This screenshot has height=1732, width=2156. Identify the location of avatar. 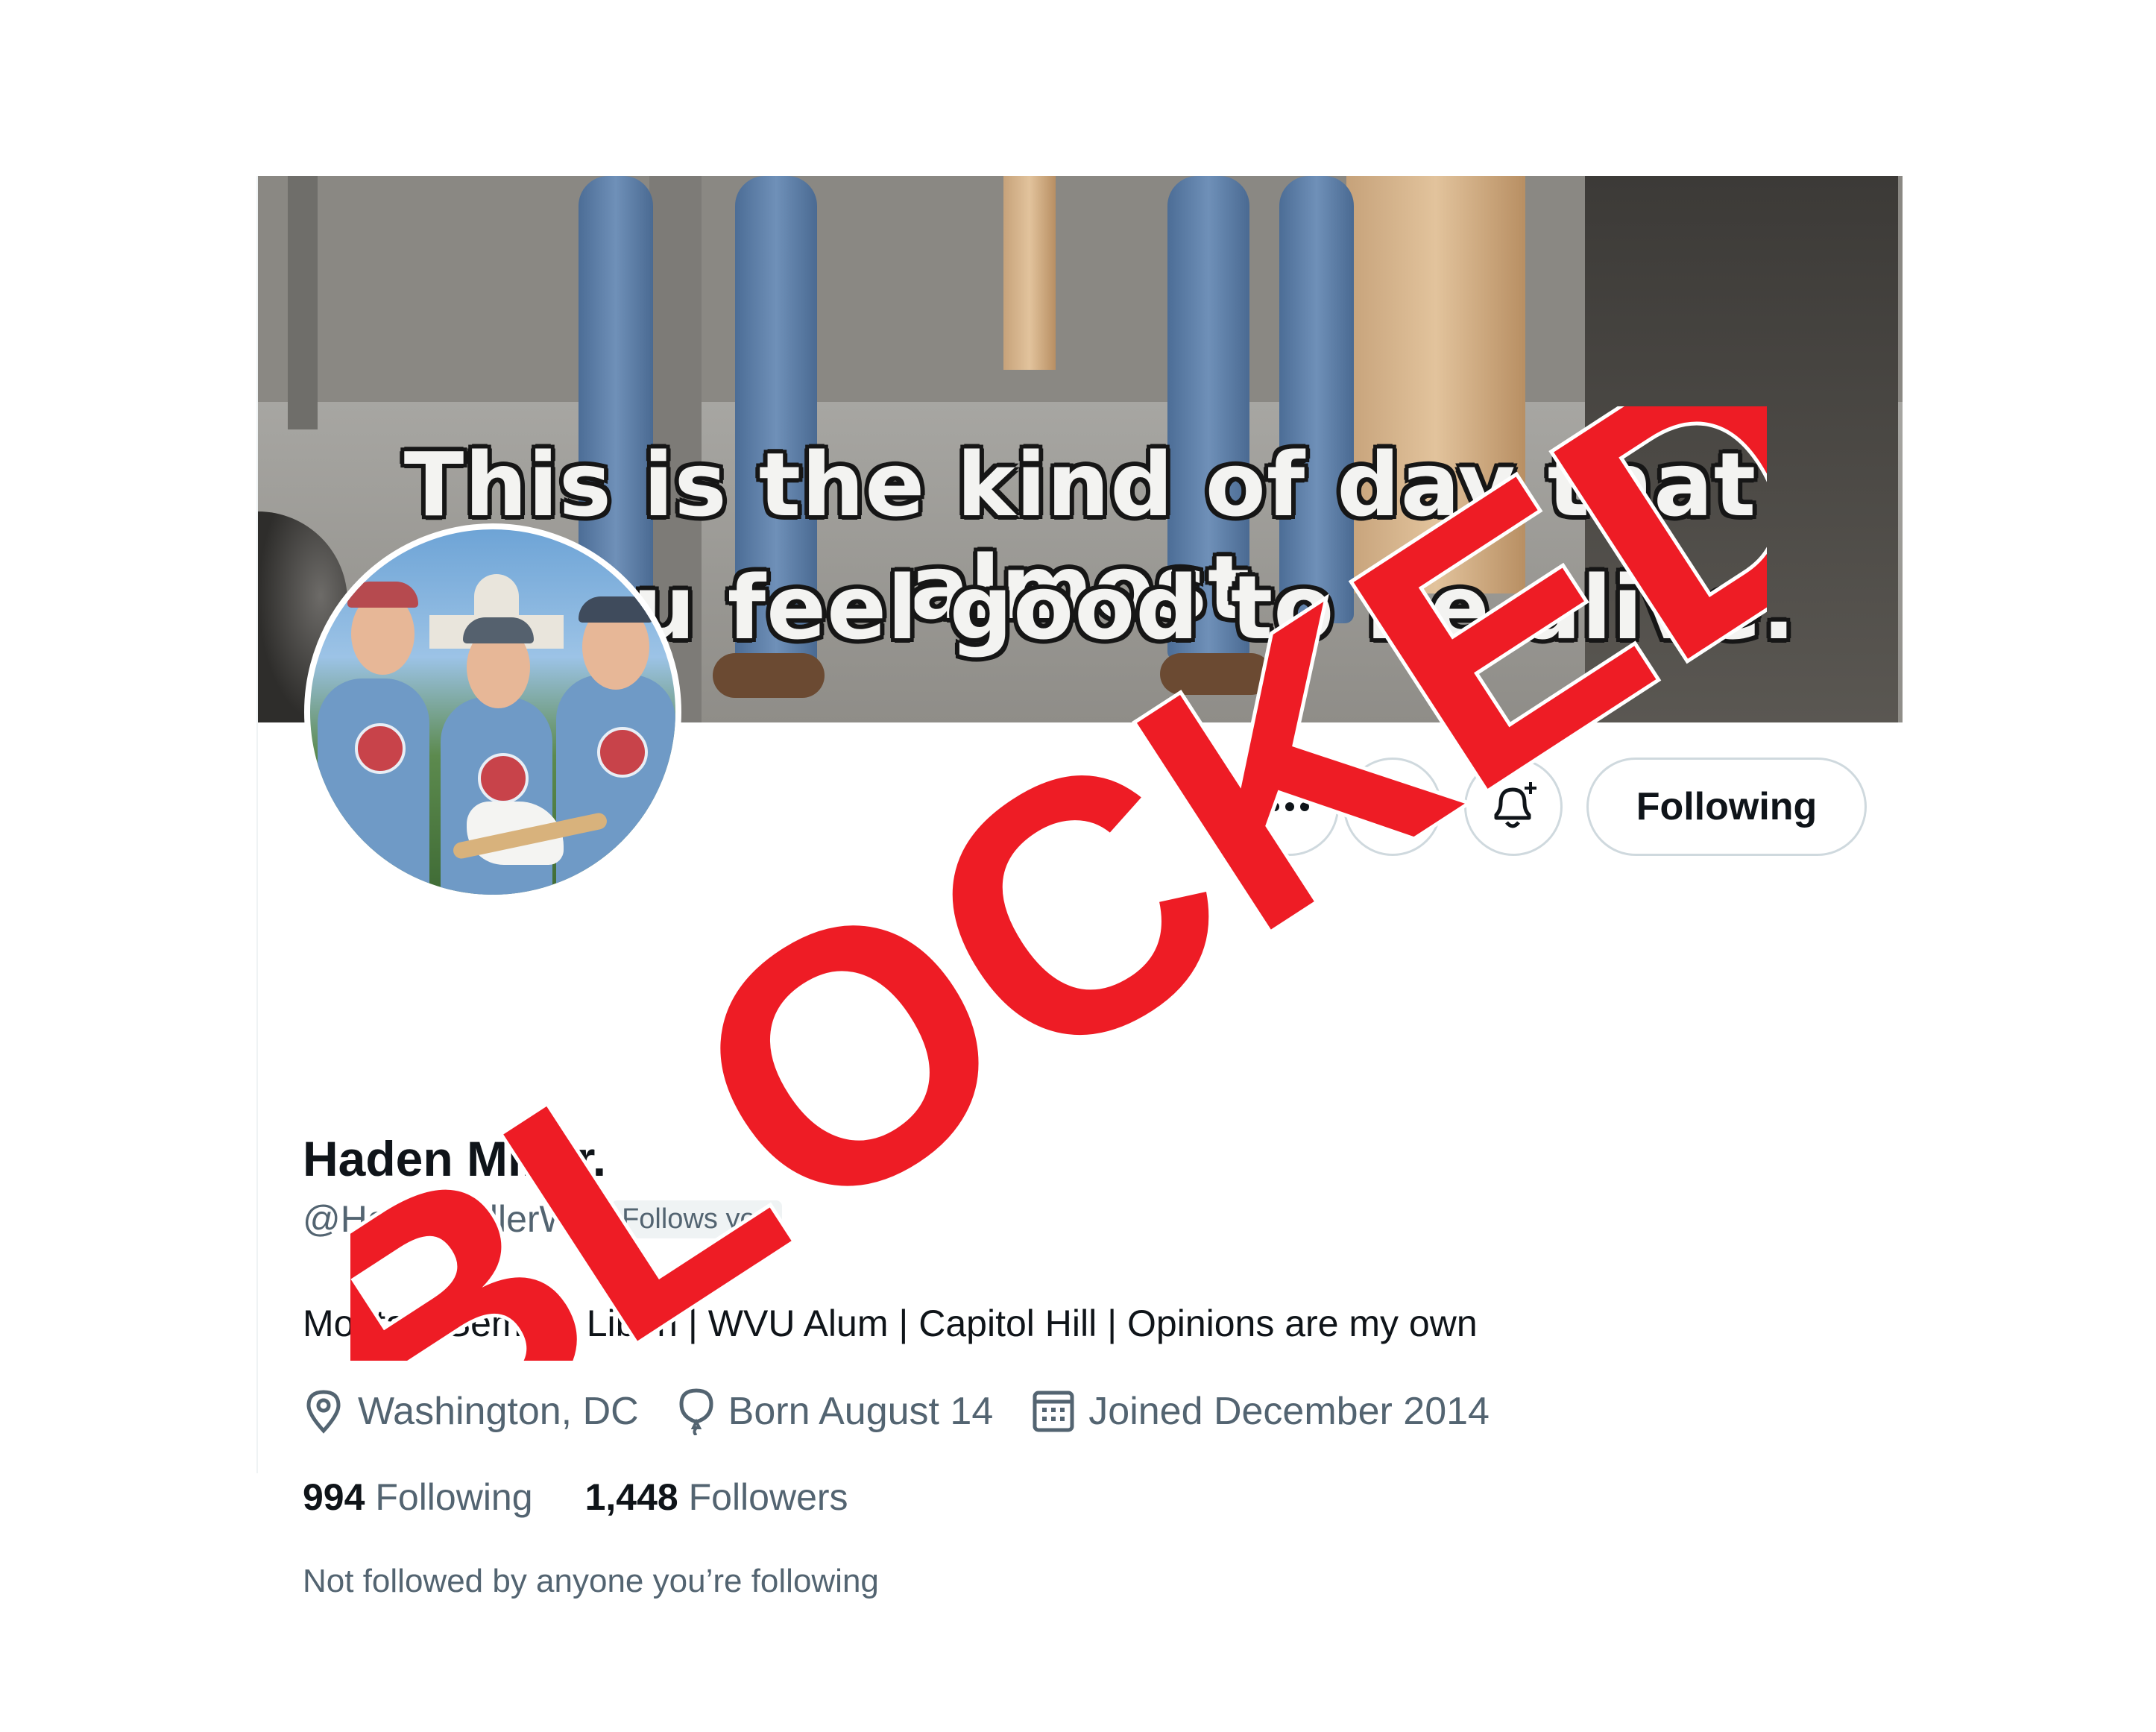
(492, 712).